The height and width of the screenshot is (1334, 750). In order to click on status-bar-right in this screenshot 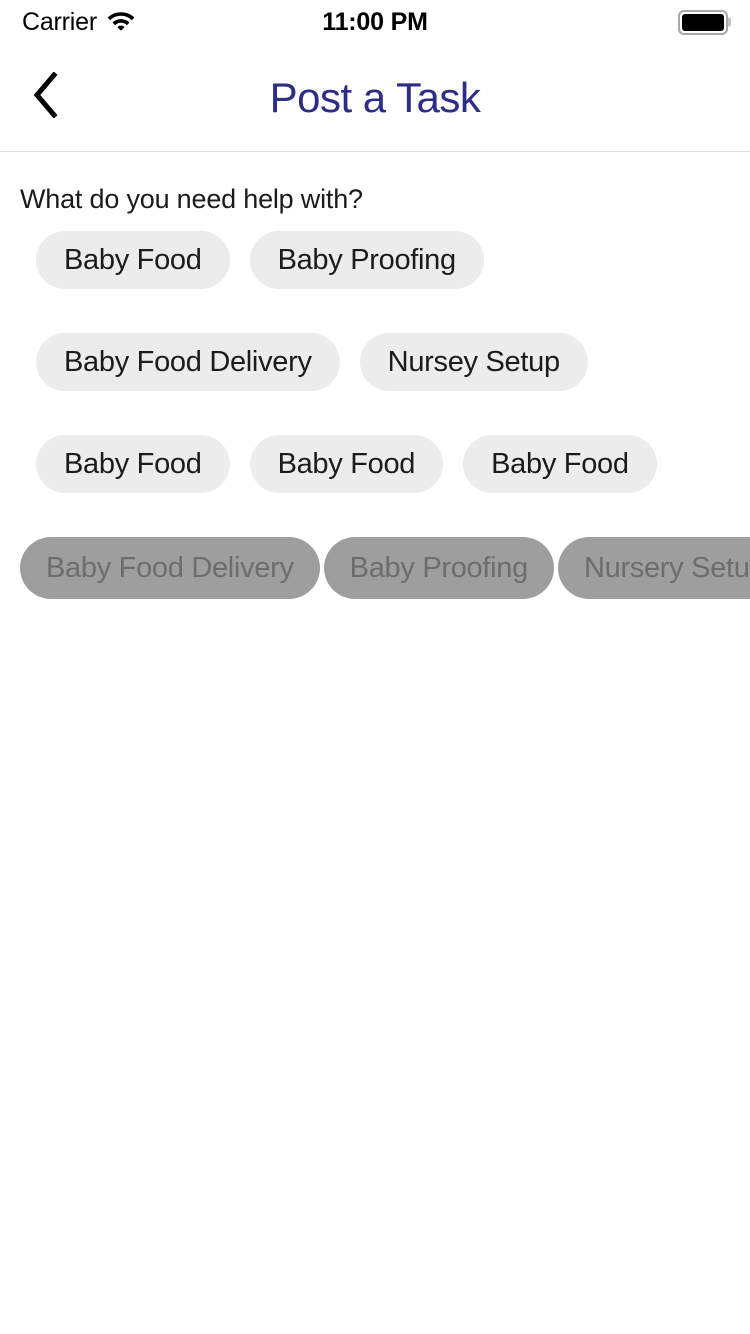, I will do `click(703, 22)`.